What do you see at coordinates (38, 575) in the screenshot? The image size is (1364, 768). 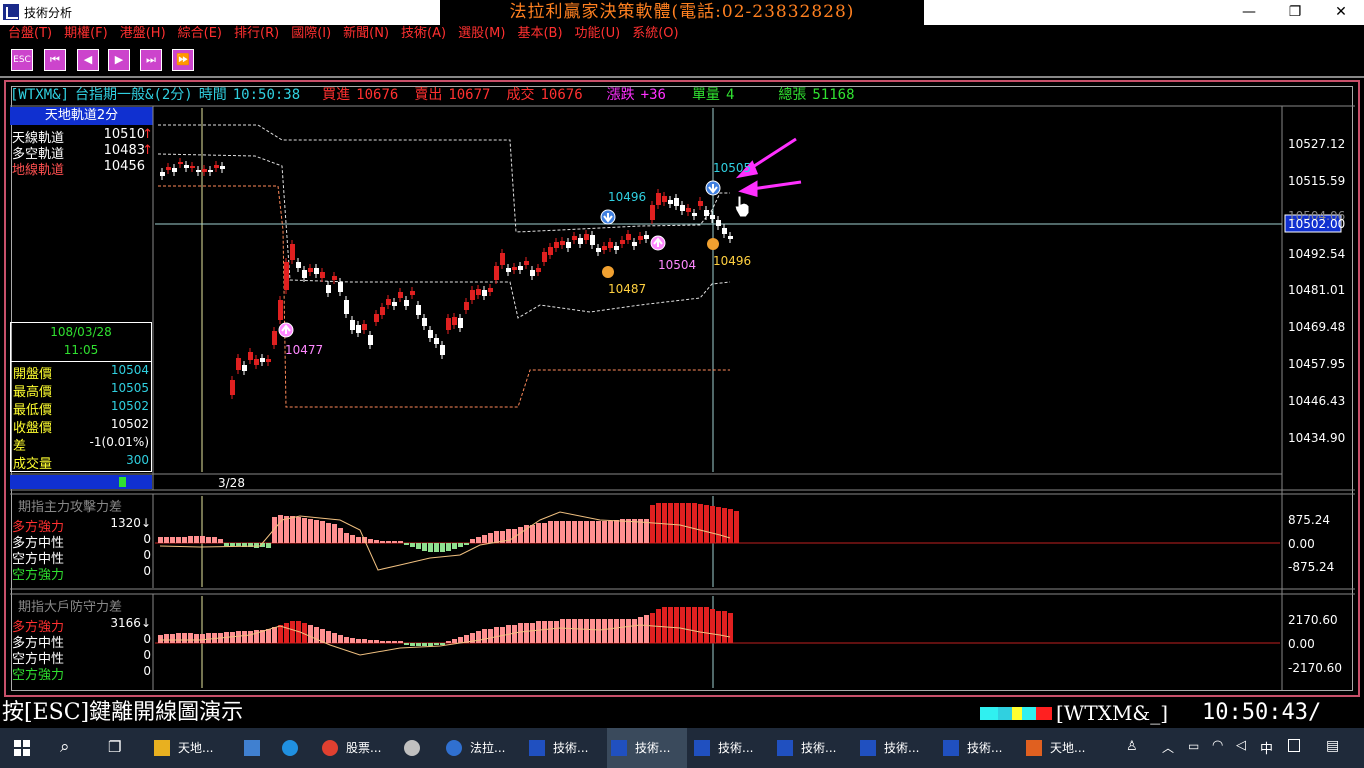 I see `sub-label: 空方強力` at bounding box center [38, 575].